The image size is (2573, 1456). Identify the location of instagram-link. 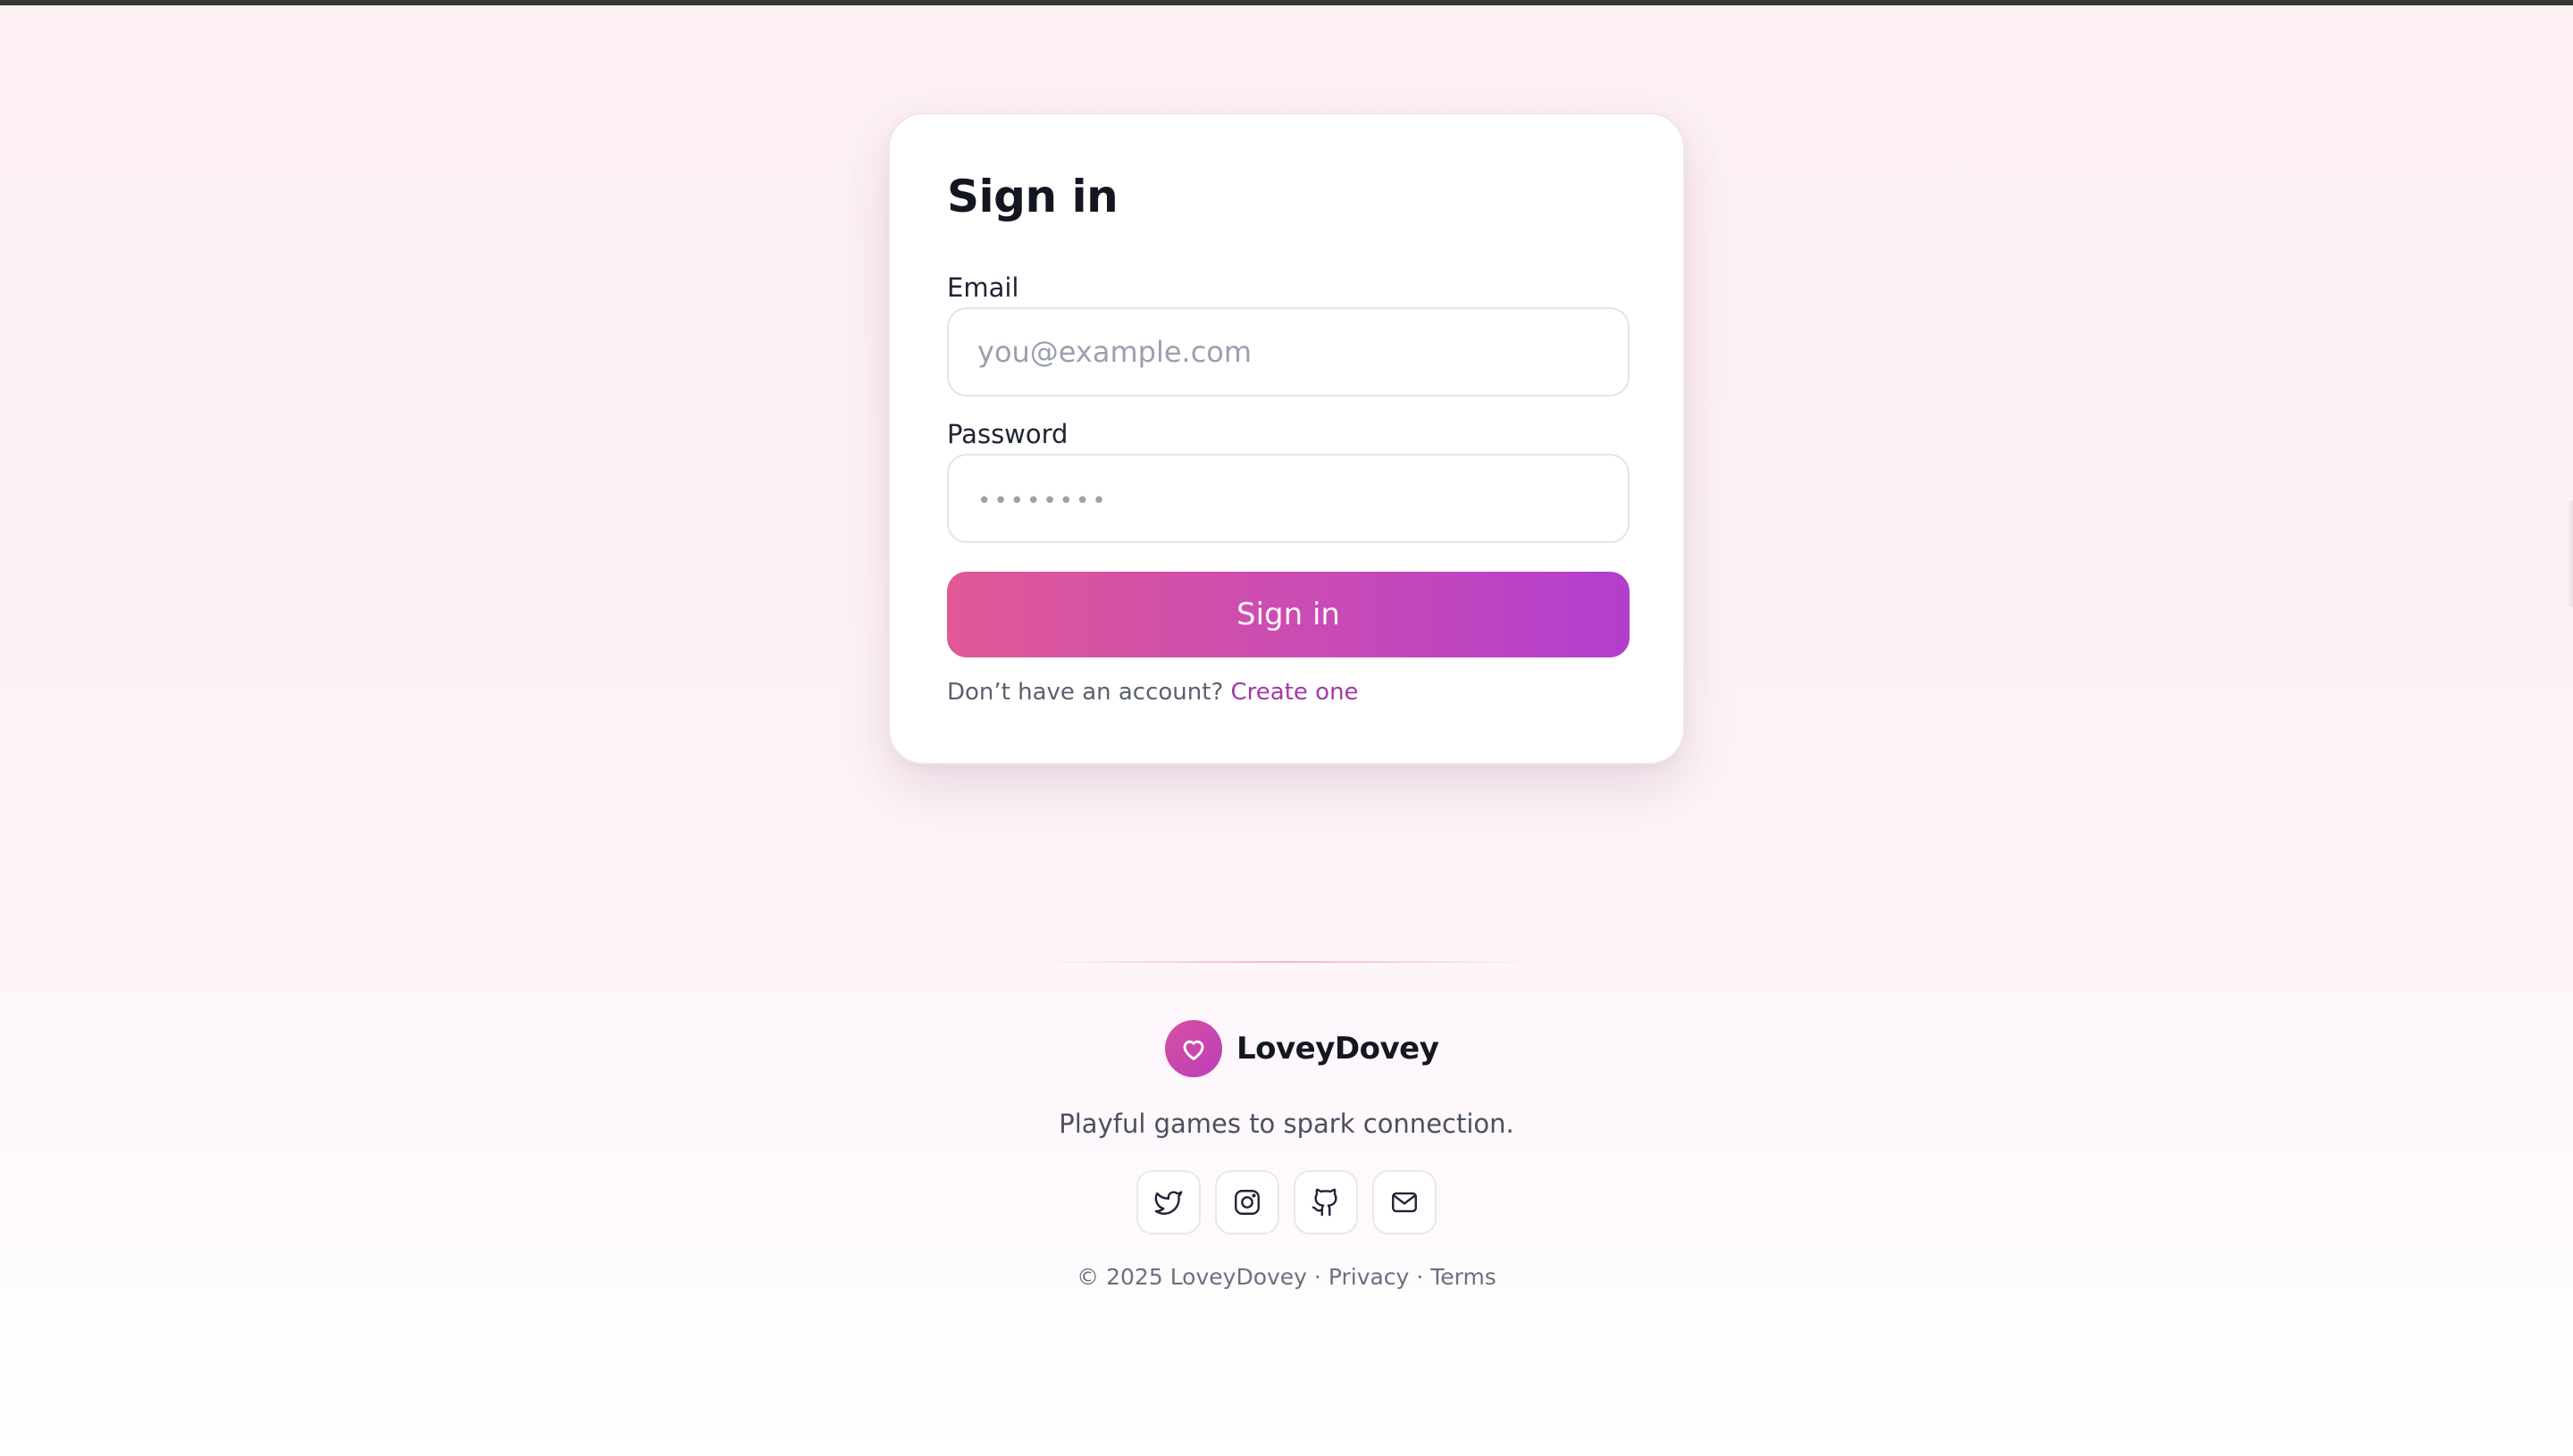
(1247, 1202).